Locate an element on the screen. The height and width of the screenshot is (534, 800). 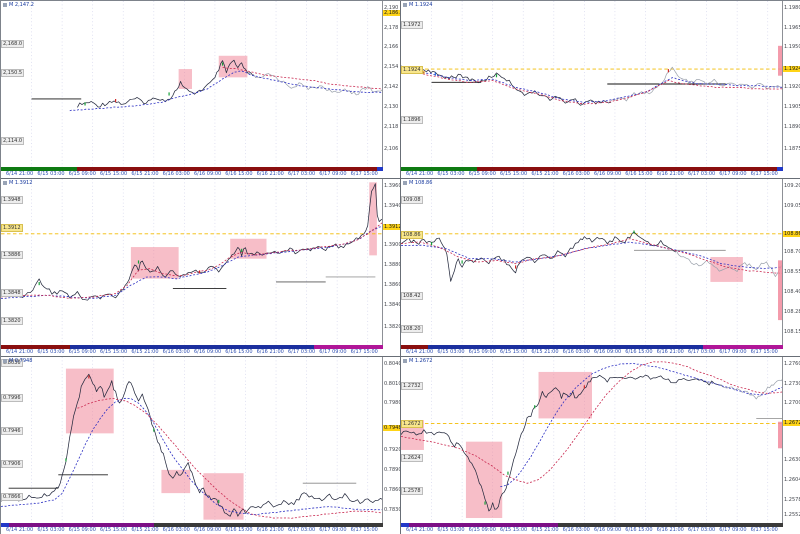
level-price-label: 0.7906 is located at coordinates (12, 464).